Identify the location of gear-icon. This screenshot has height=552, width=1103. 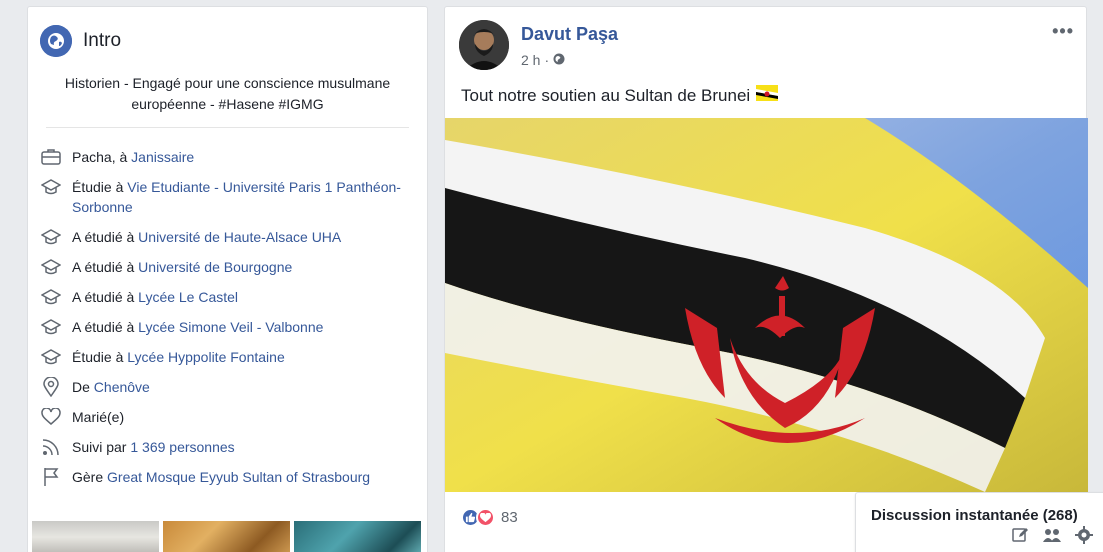
(1084, 535).